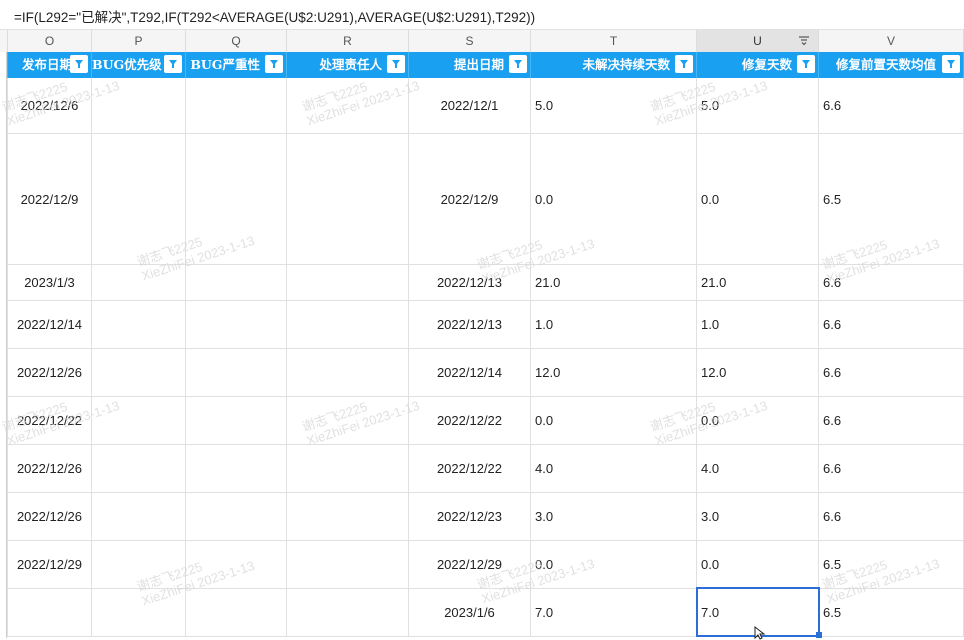  I want to click on table-cell-s: 2022/12/1, so click(470, 105).